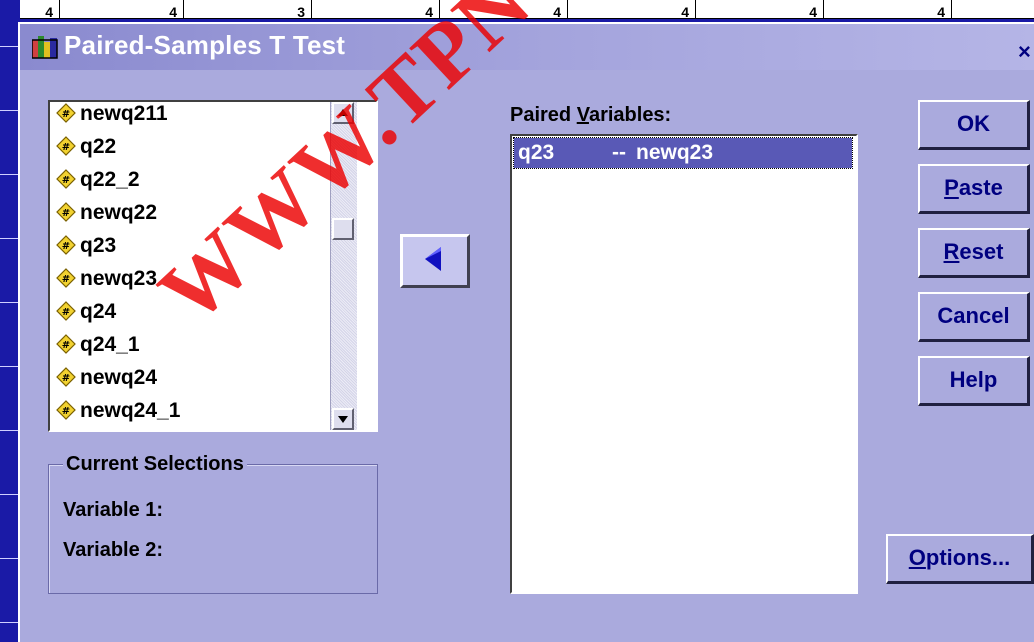 The width and height of the screenshot is (1034, 642). What do you see at coordinates (343, 229) in the screenshot?
I see `scroll-thumb` at bounding box center [343, 229].